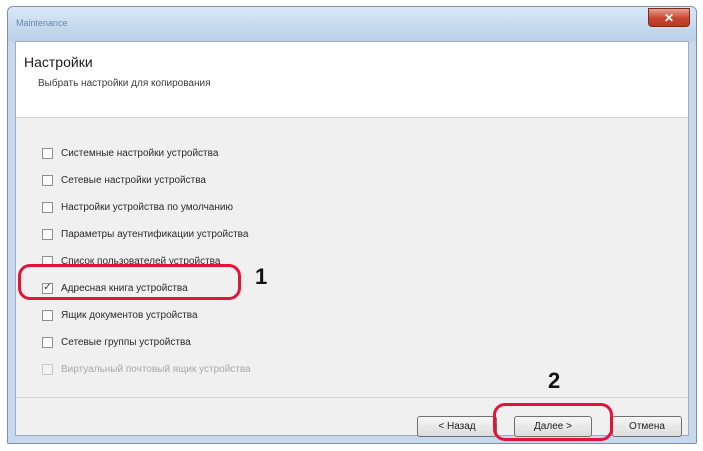 Image resolution: width=703 pixels, height=451 pixels. I want to click on back-button: < Назад, so click(457, 426).